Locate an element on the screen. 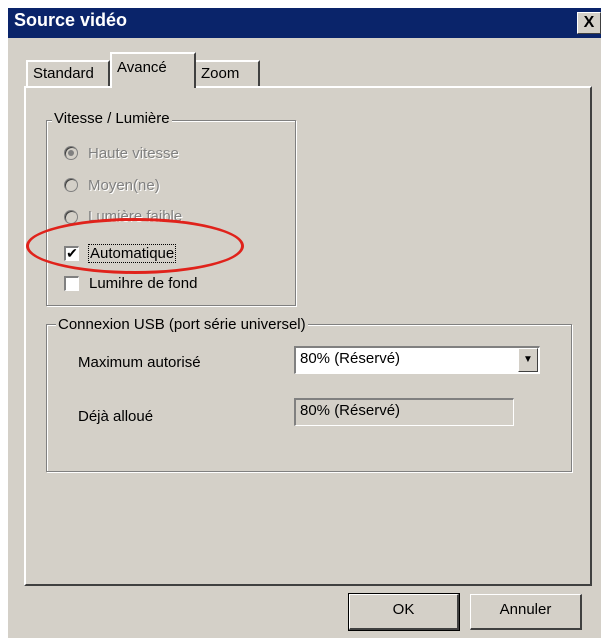  ok-button: OK is located at coordinates (404, 612).